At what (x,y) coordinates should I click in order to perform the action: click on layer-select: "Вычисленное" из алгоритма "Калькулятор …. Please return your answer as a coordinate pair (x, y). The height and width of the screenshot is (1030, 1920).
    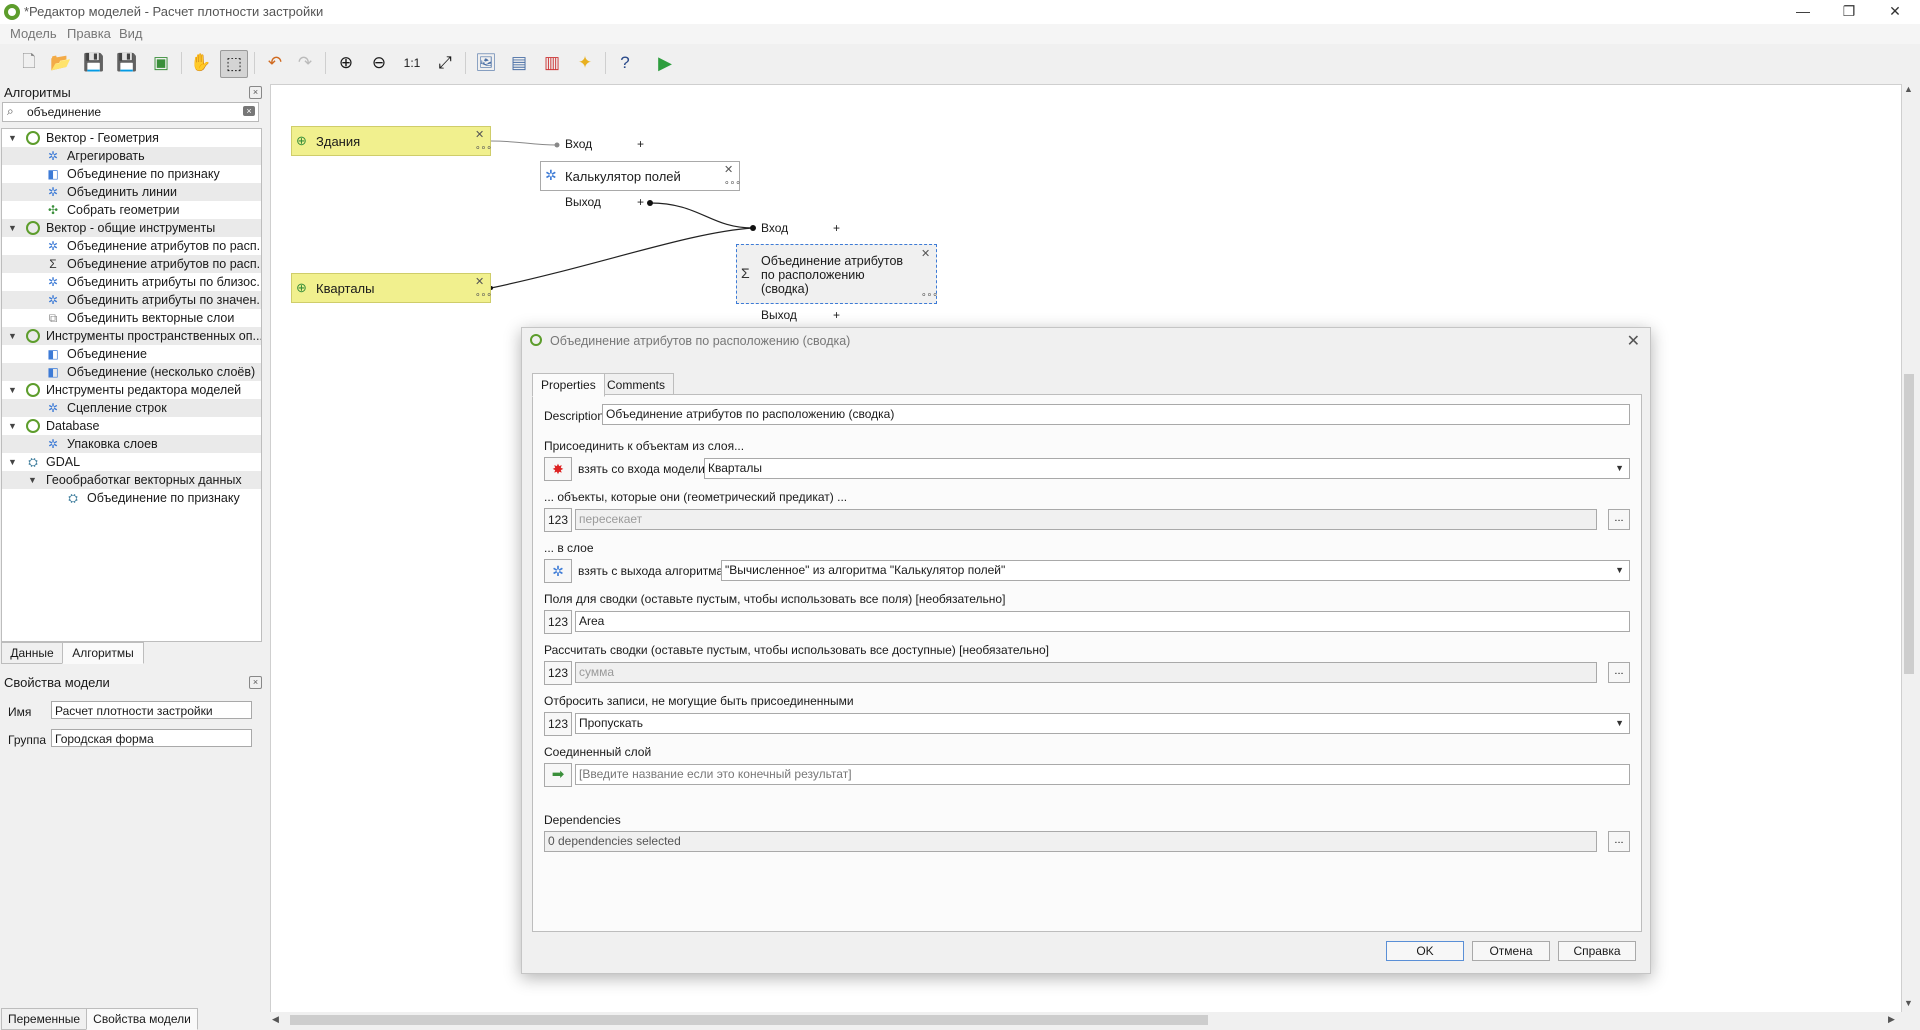
    Looking at the image, I should click on (1175, 570).